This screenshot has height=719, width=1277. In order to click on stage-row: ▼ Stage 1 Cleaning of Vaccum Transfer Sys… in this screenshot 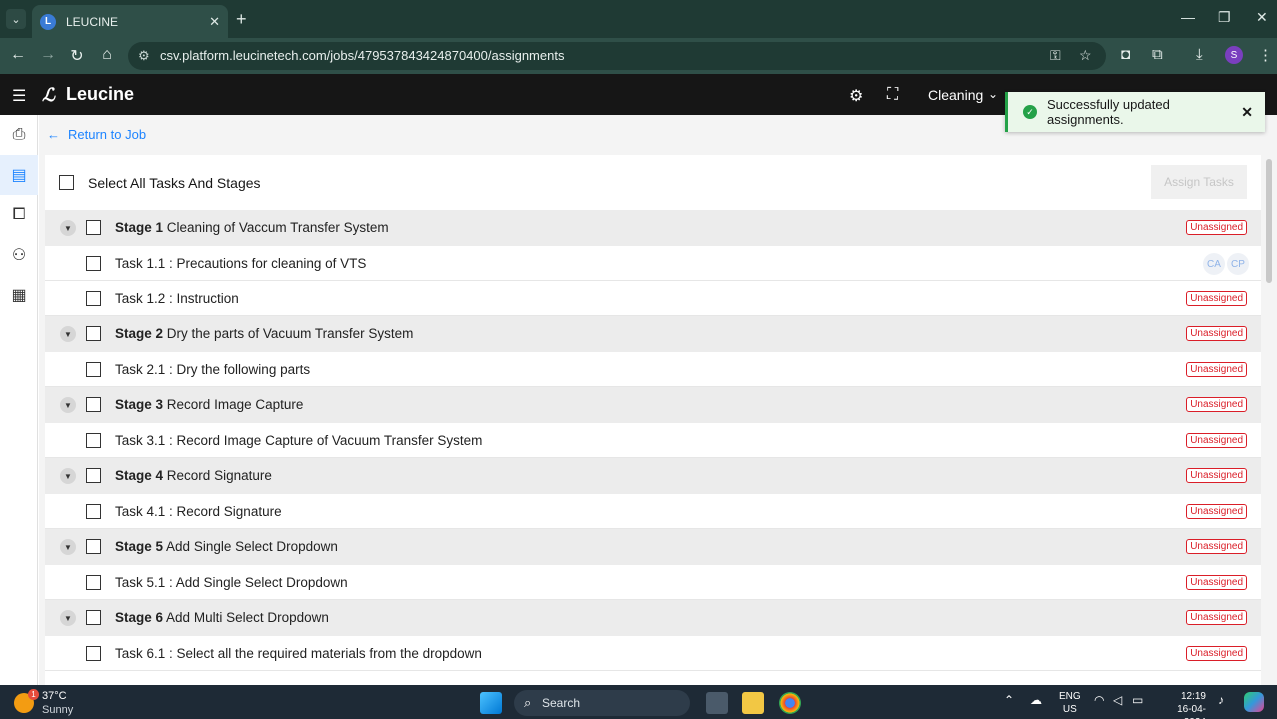, I will do `click(653, 228)`.